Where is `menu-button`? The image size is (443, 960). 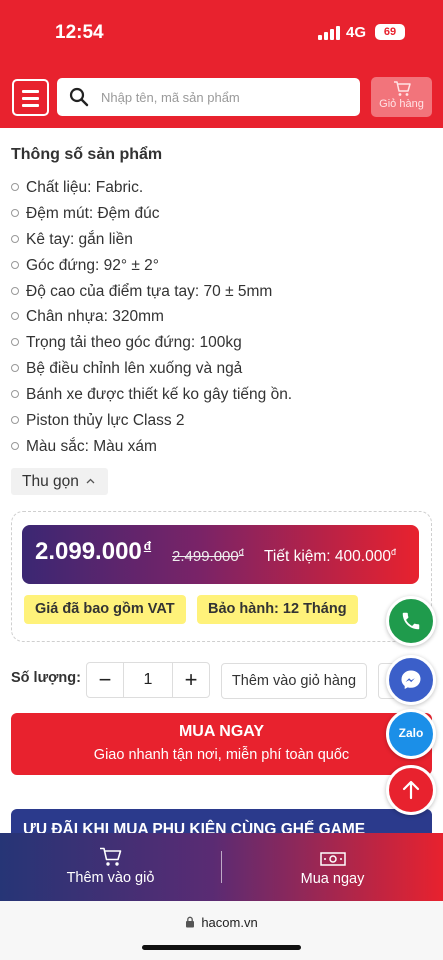
menu-button is located at coordinates (30, 97).